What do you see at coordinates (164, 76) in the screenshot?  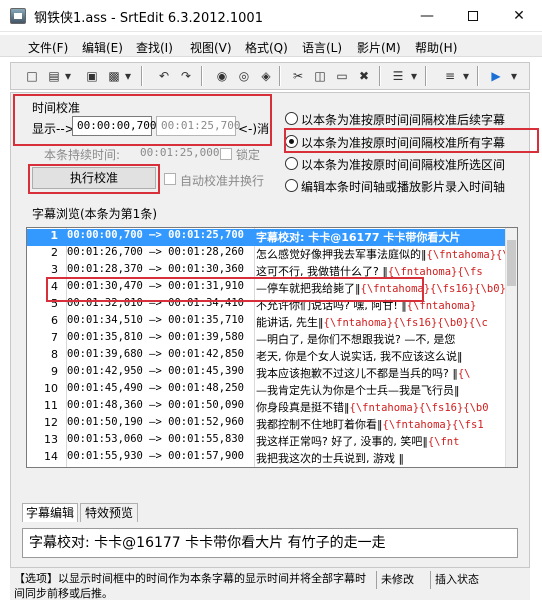 I see `undo-icon: ↶` at bounding box center [164, 76].